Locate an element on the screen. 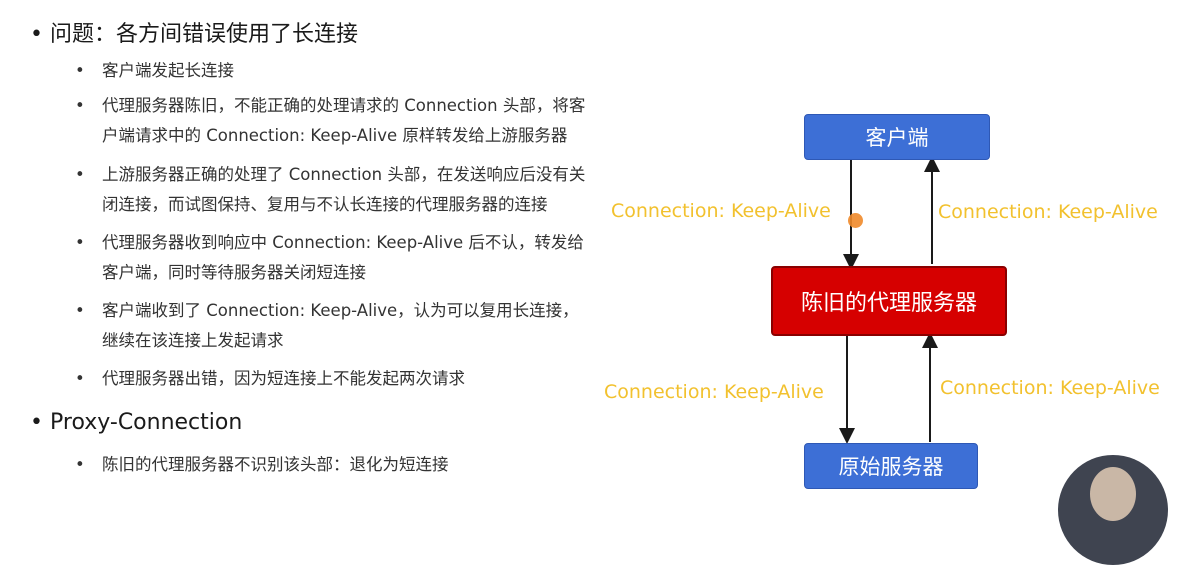 This screenshot has height=565, width=1190. presenter-avatar is located at coordinates (1113, 510).